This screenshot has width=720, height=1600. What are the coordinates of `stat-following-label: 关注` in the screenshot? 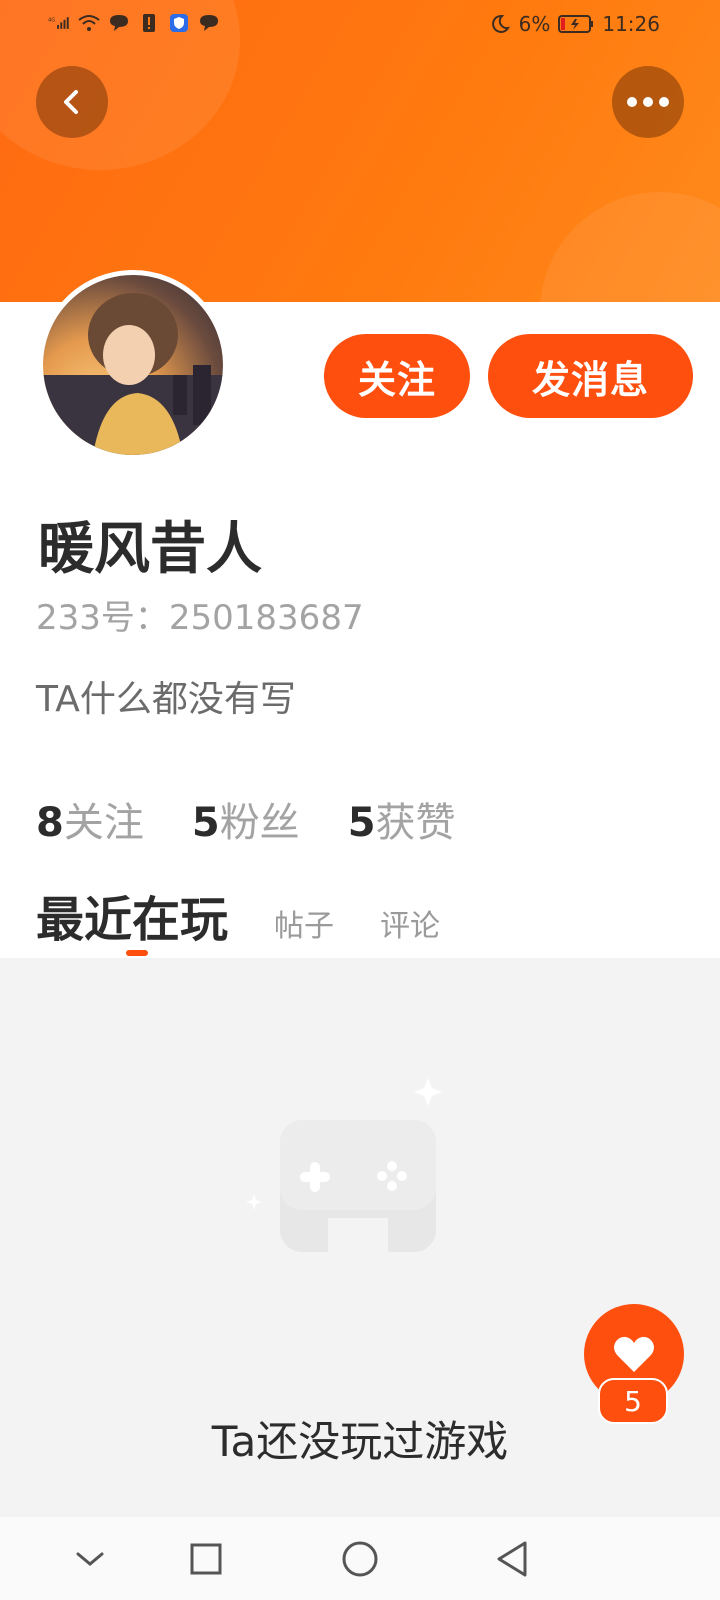 It's located at (103, 823).